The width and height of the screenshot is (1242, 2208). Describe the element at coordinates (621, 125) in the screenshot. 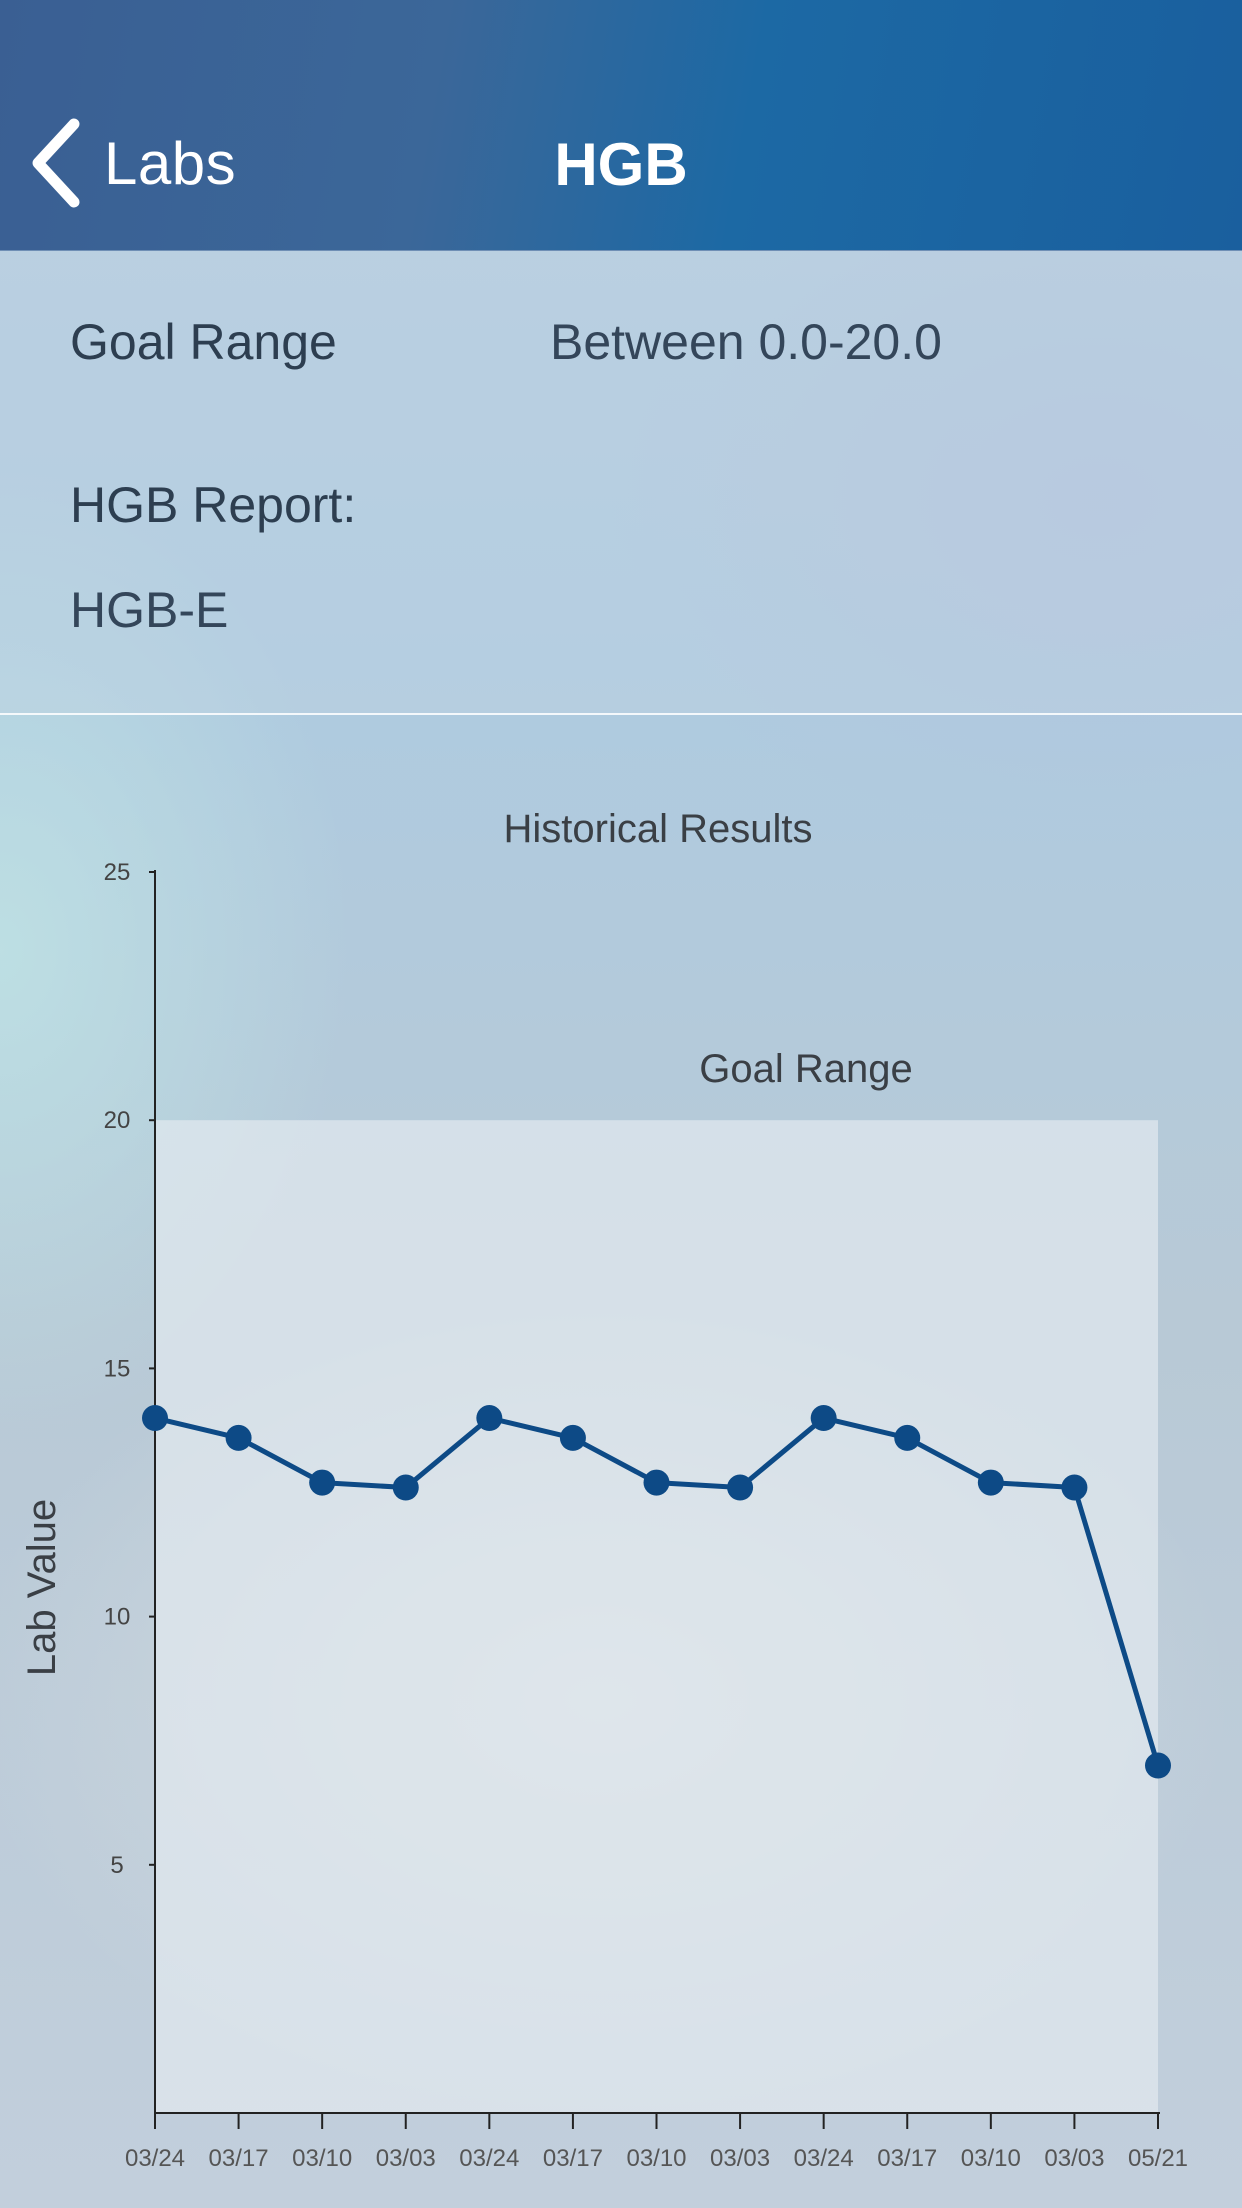

I see `navigation-bar: Labs HGB` at that location.